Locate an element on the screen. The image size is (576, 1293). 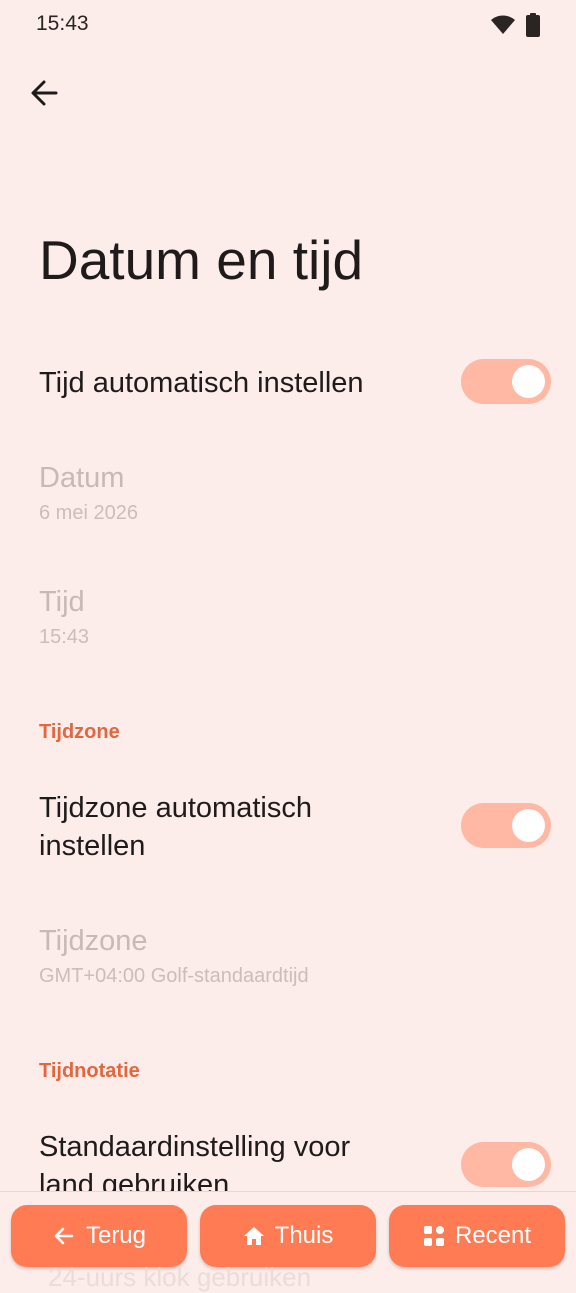
nav-back-button: Terug is located at coordinates (99, 1236).